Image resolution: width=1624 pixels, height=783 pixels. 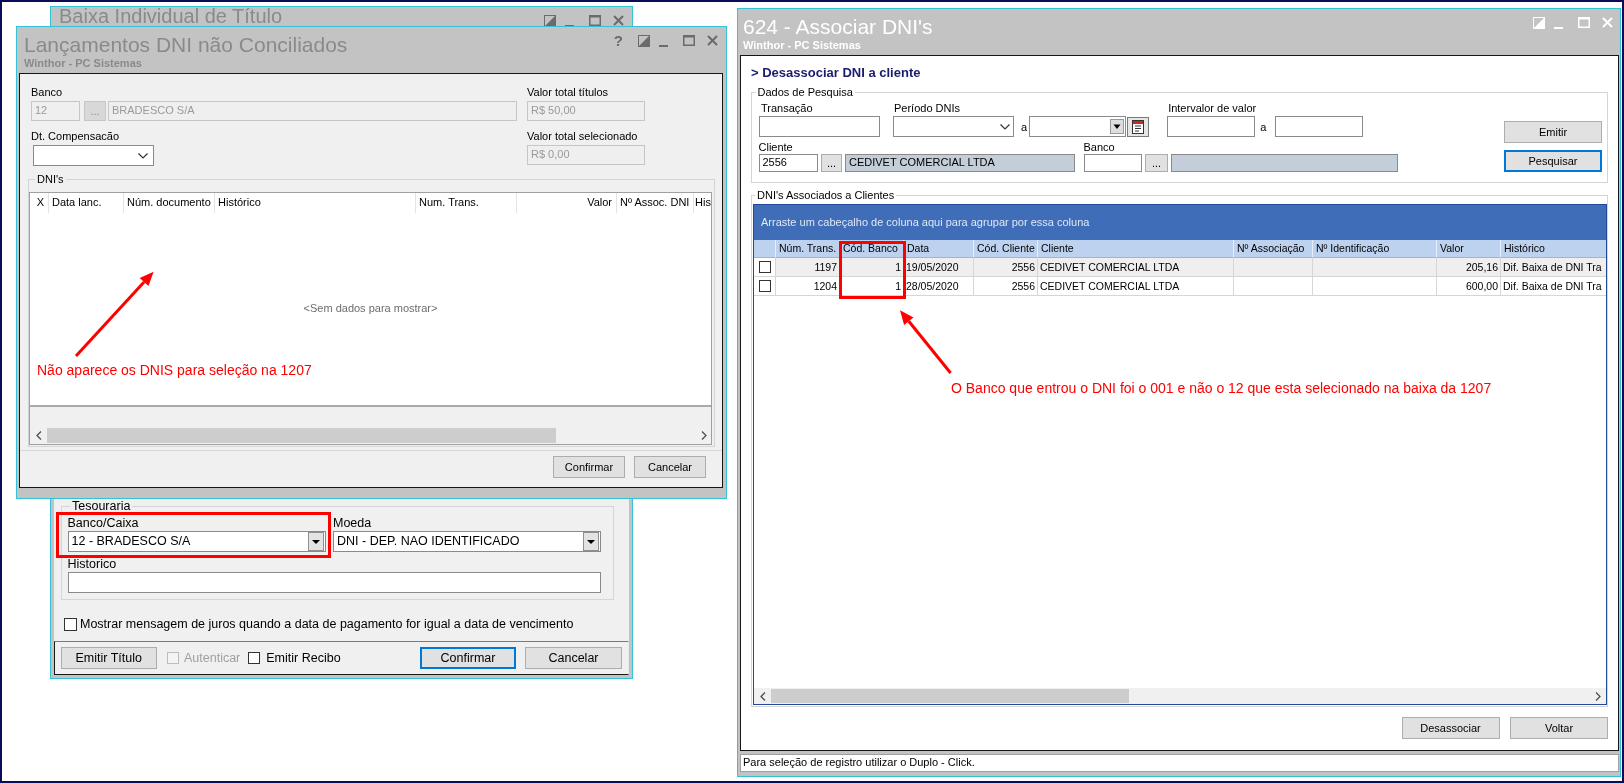 I want to click on field-label: Valor total selecionado, so click(x=583, y=136).